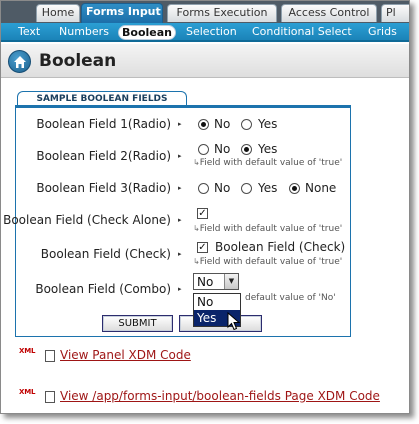 The image size is (419, 424). What do you see at coordinates (231, 281) in the screenshot?
I see `chevron-down-icon: ▼` at bounding box center [231, 281].